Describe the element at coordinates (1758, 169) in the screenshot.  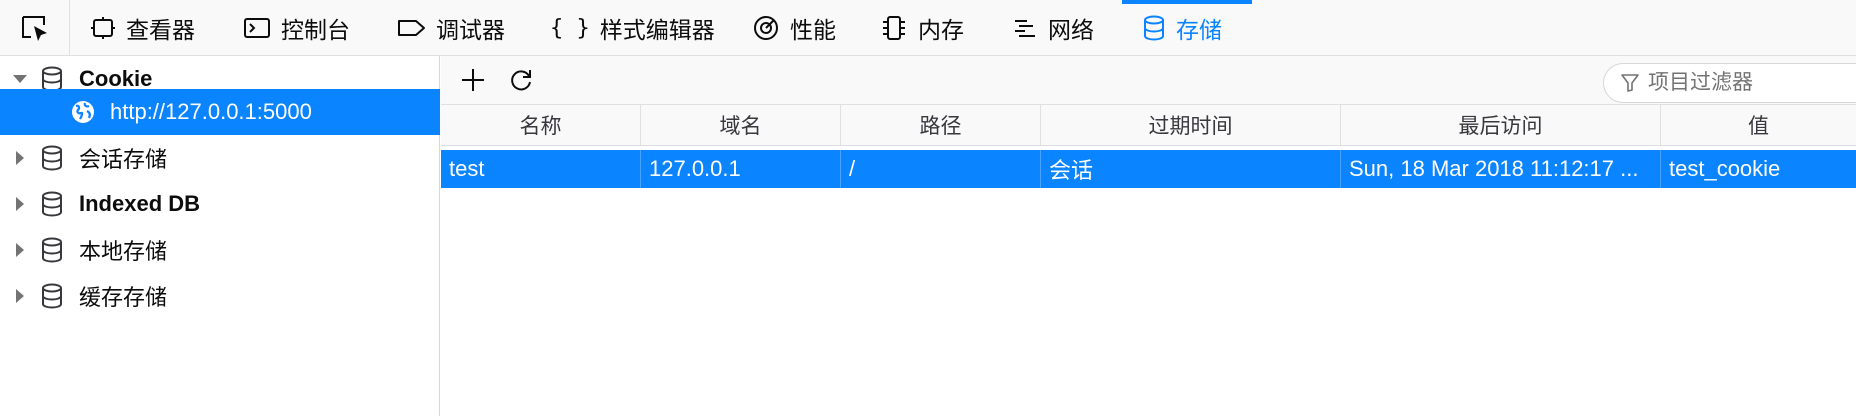
I see `cell-value: test_cookie` at that location.